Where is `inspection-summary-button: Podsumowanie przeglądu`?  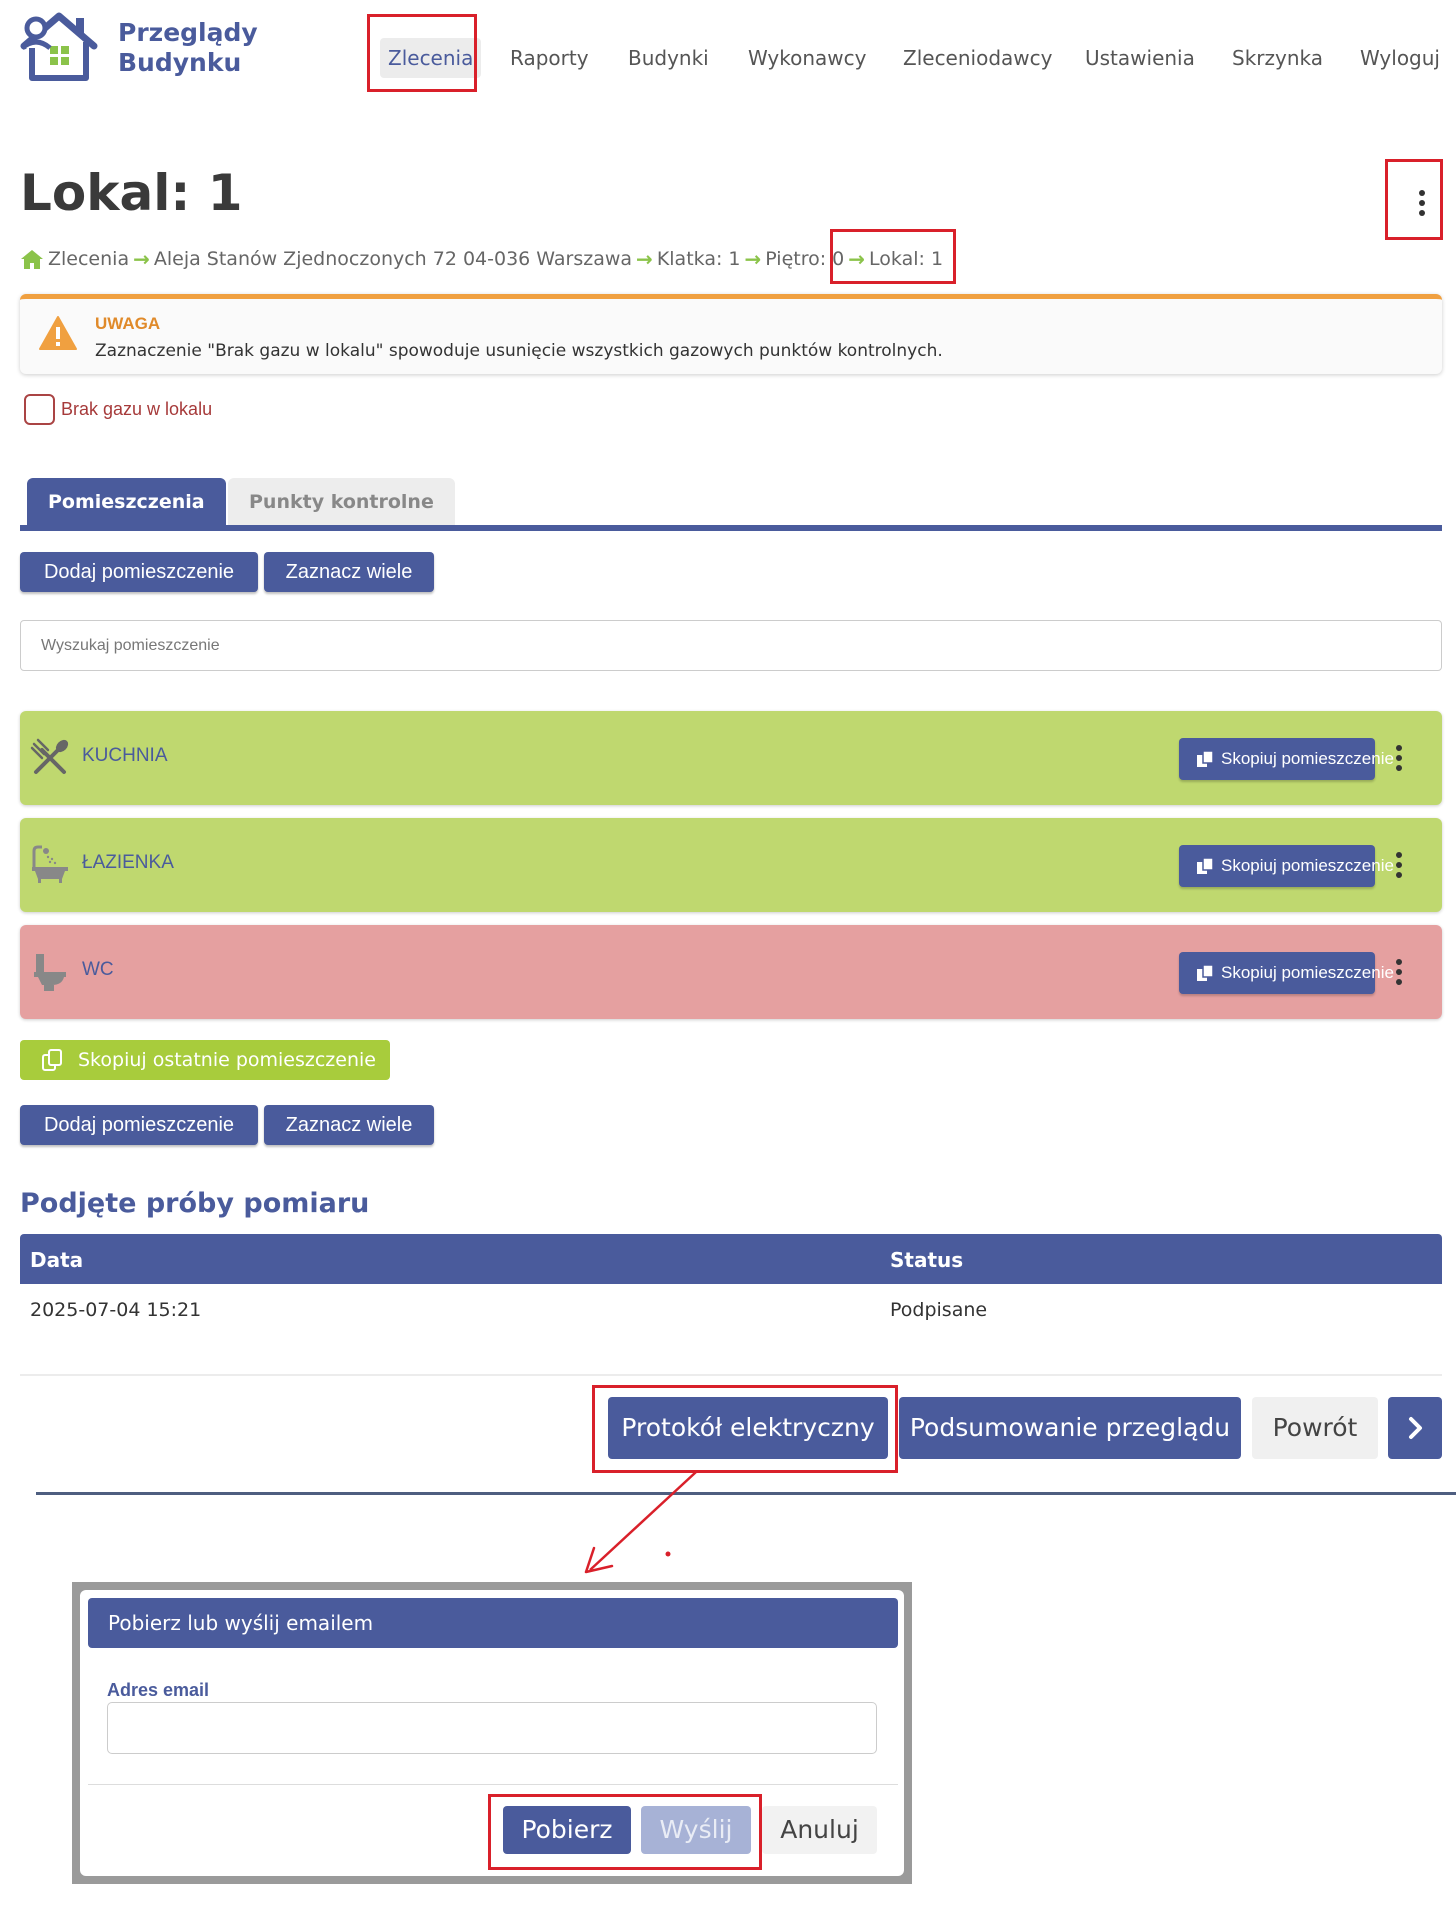
inspection-summary-button: Podsumowanie przeglądu is located at coordinates (1070, 1428).